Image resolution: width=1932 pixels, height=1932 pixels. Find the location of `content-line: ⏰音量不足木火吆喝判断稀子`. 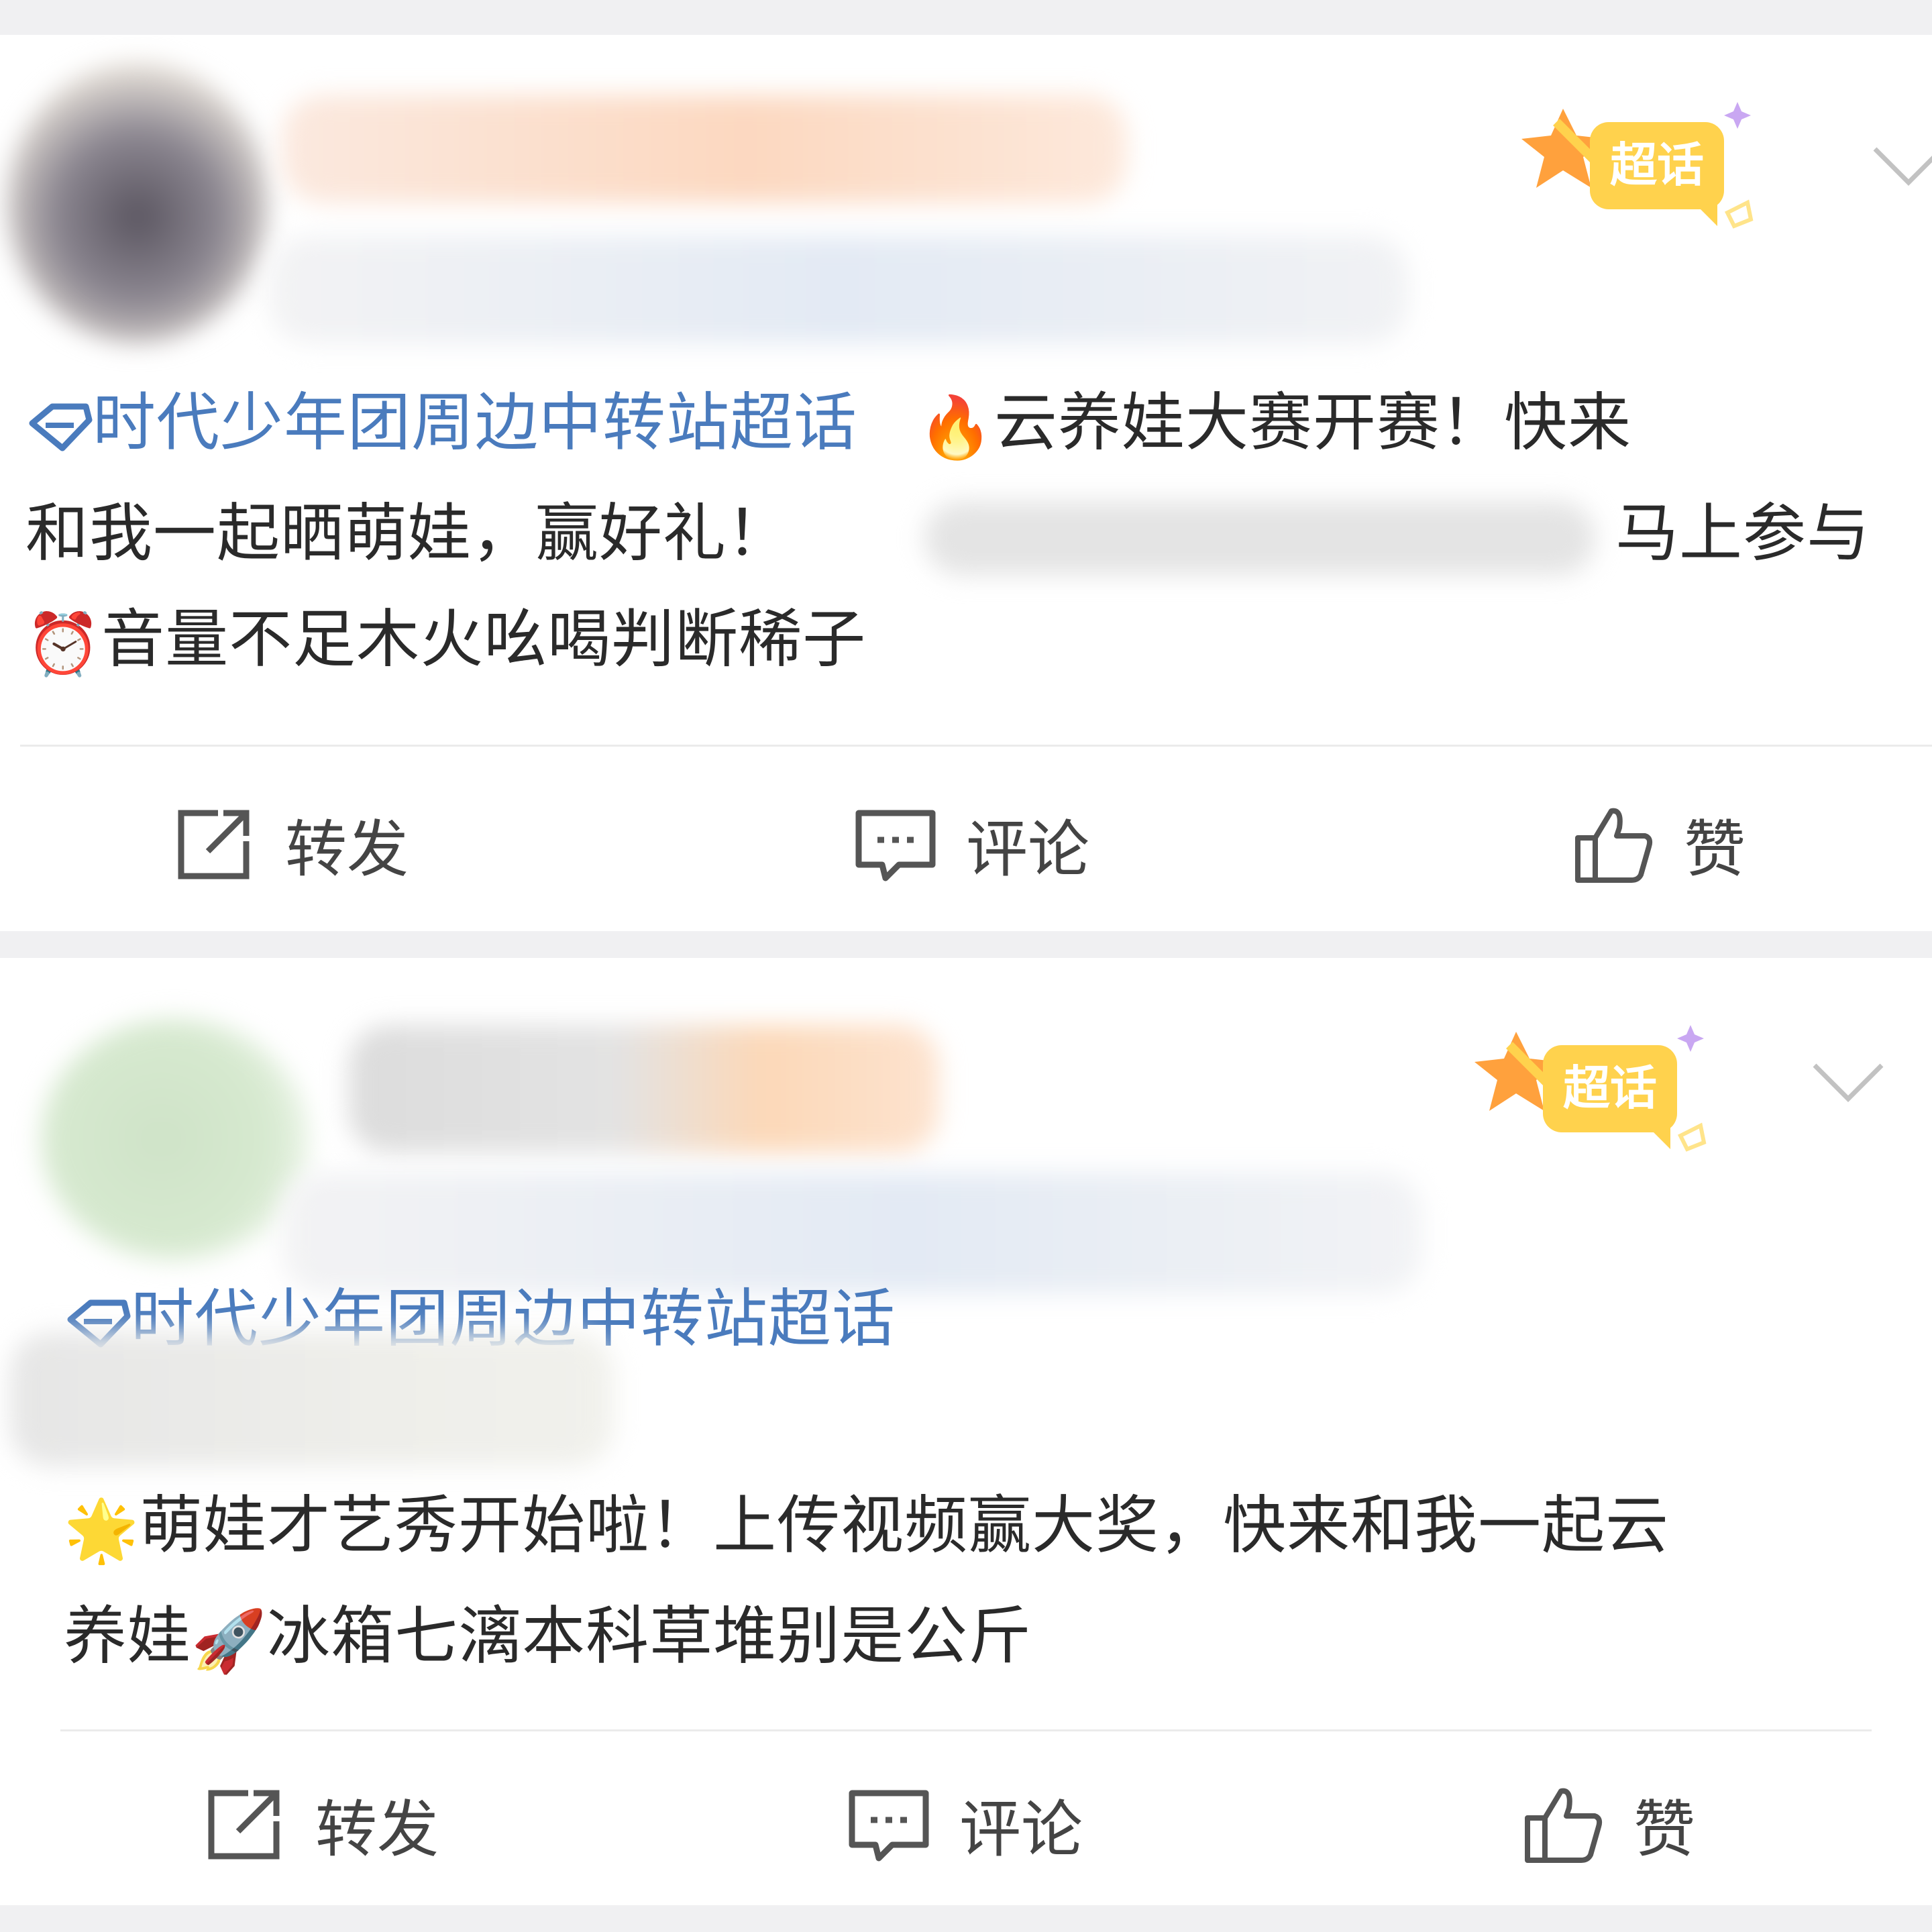

content-line: ⏰音量不足木火吆喝判断稀子 is located at coordinates (971, 642).